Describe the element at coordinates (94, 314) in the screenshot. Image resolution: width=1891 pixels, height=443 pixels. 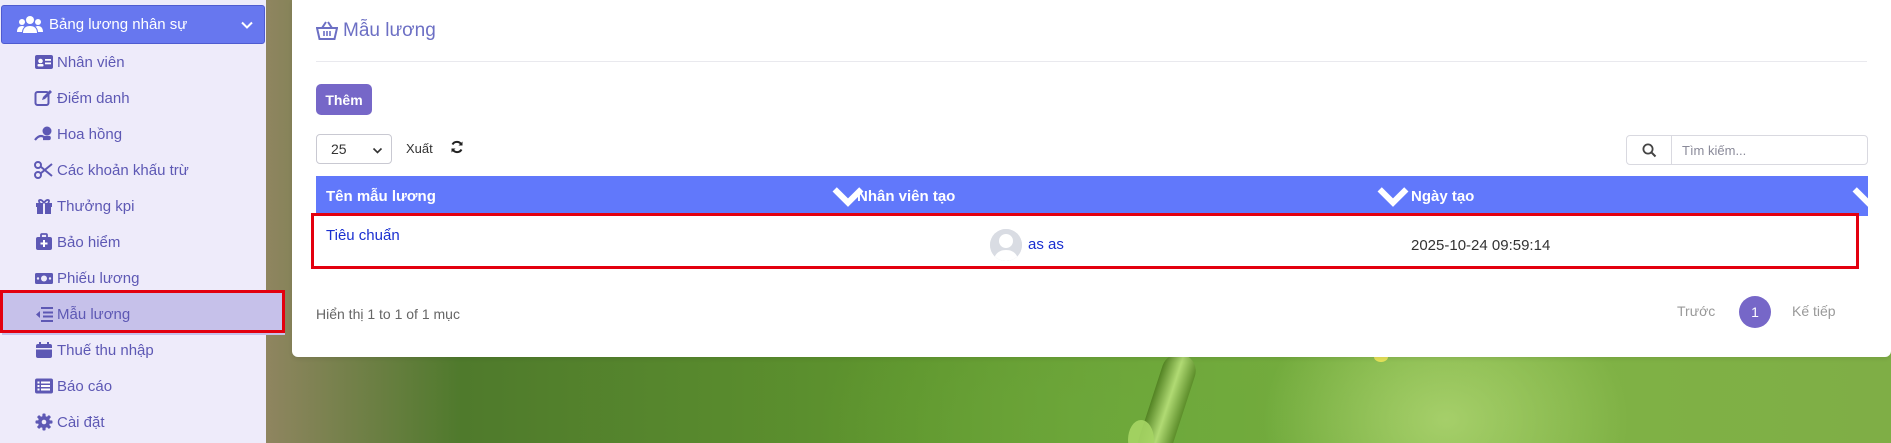
I see `sidebar-item-label: Mẫu lương` at that location.